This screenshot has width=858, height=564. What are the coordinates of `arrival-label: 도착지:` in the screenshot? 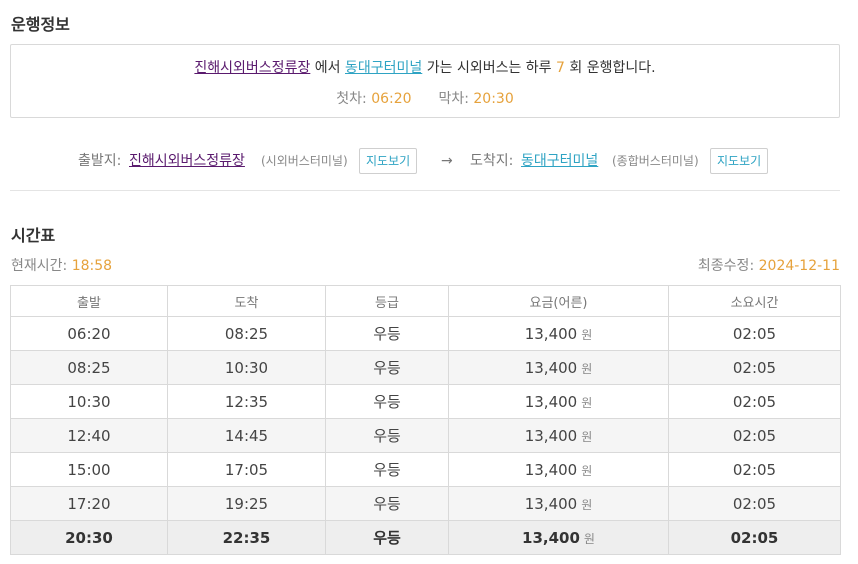 It's located at (492, 161).